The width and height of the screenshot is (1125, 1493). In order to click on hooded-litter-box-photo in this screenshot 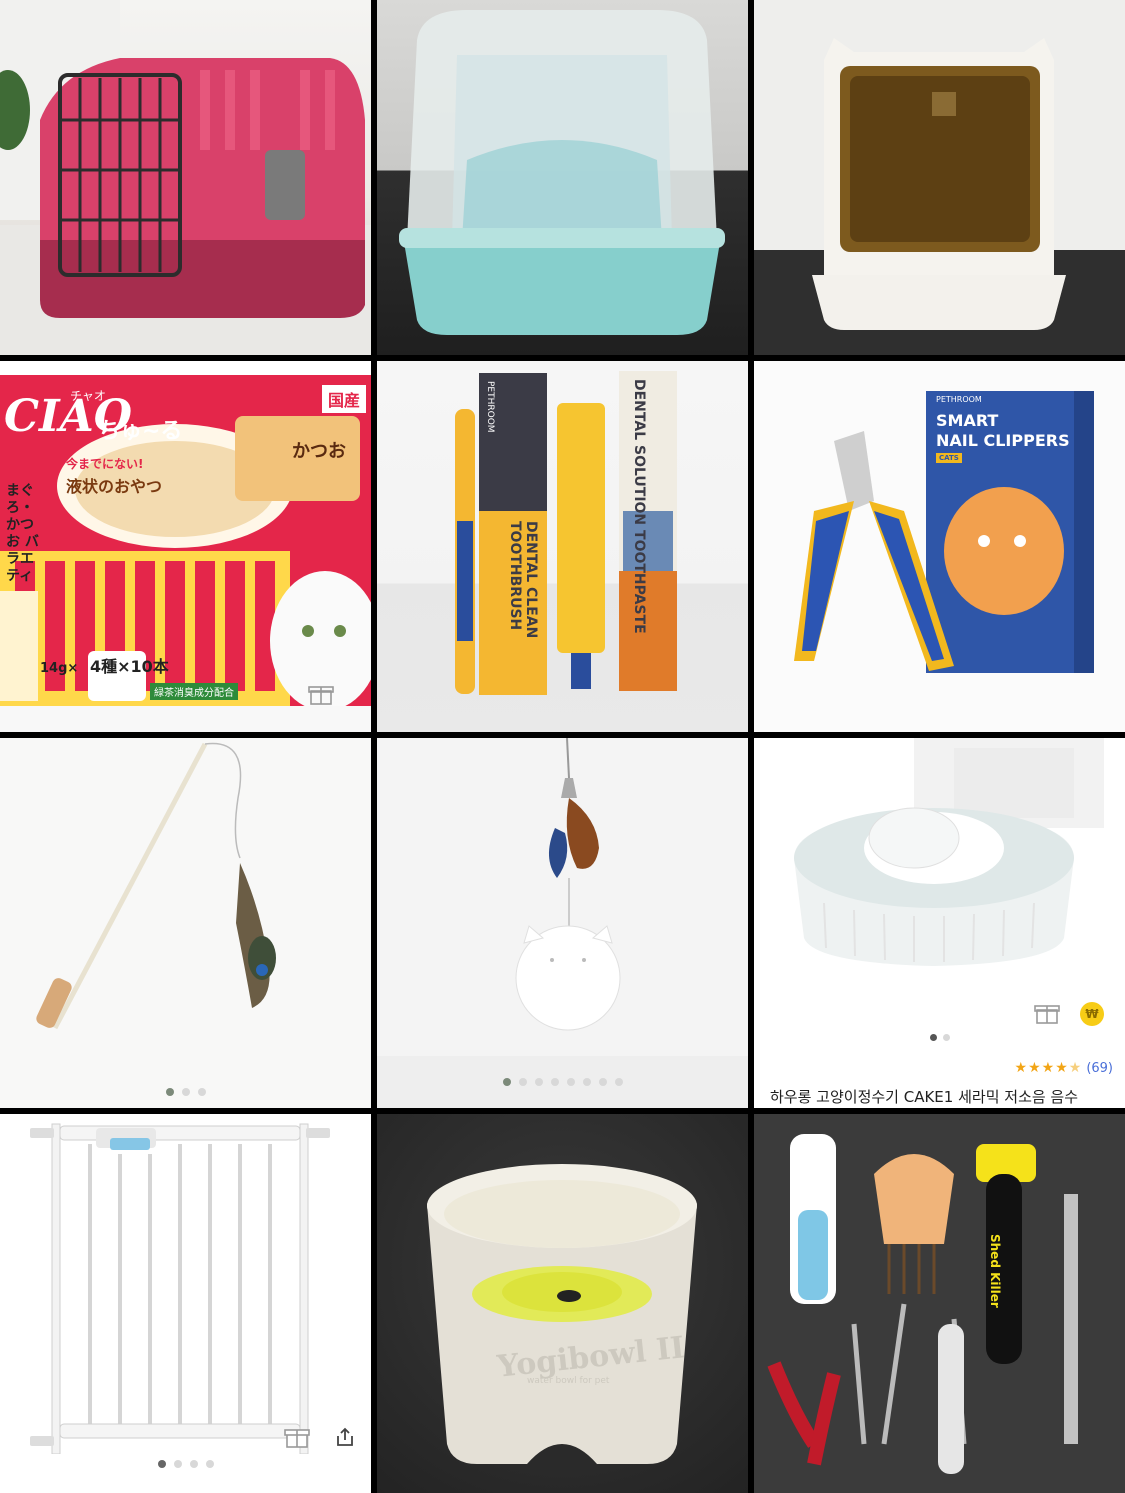, I will do `click(562, 172)`.